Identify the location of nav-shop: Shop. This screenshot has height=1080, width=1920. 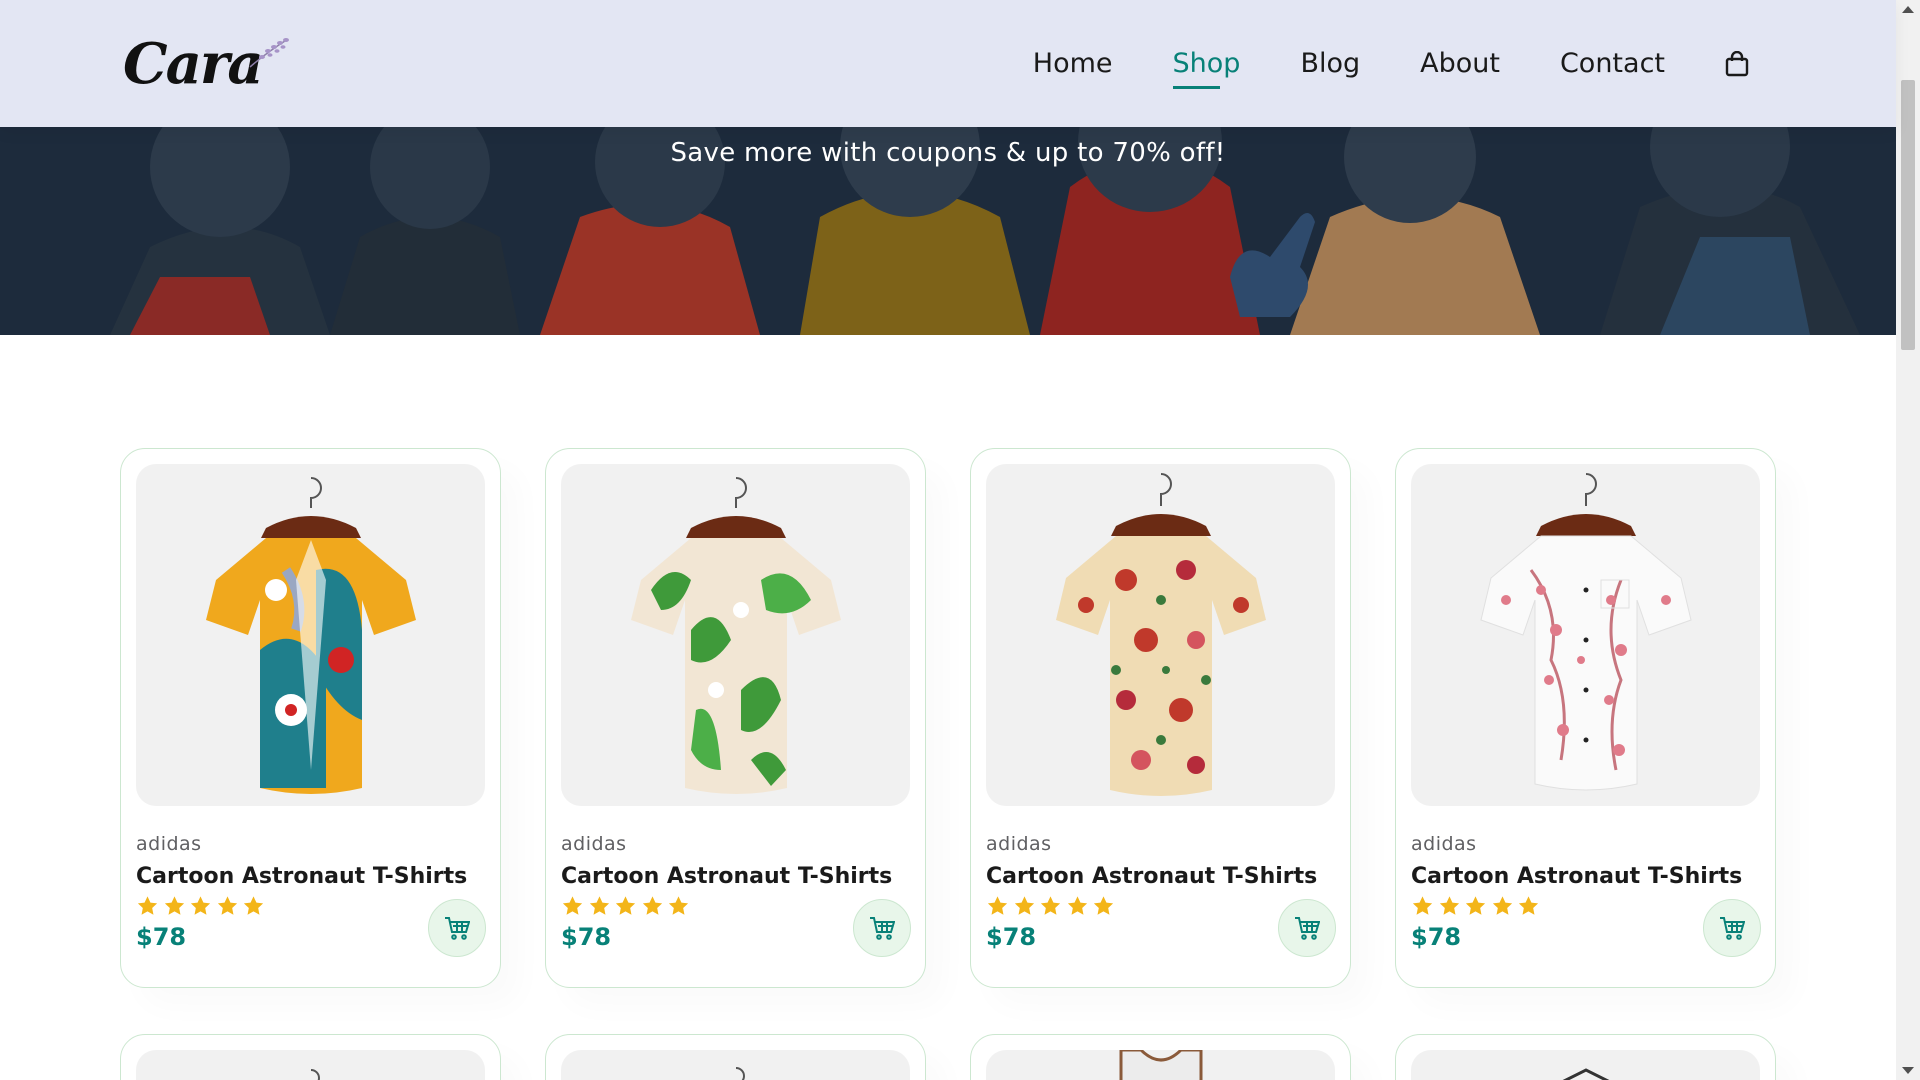
(1206, 68).